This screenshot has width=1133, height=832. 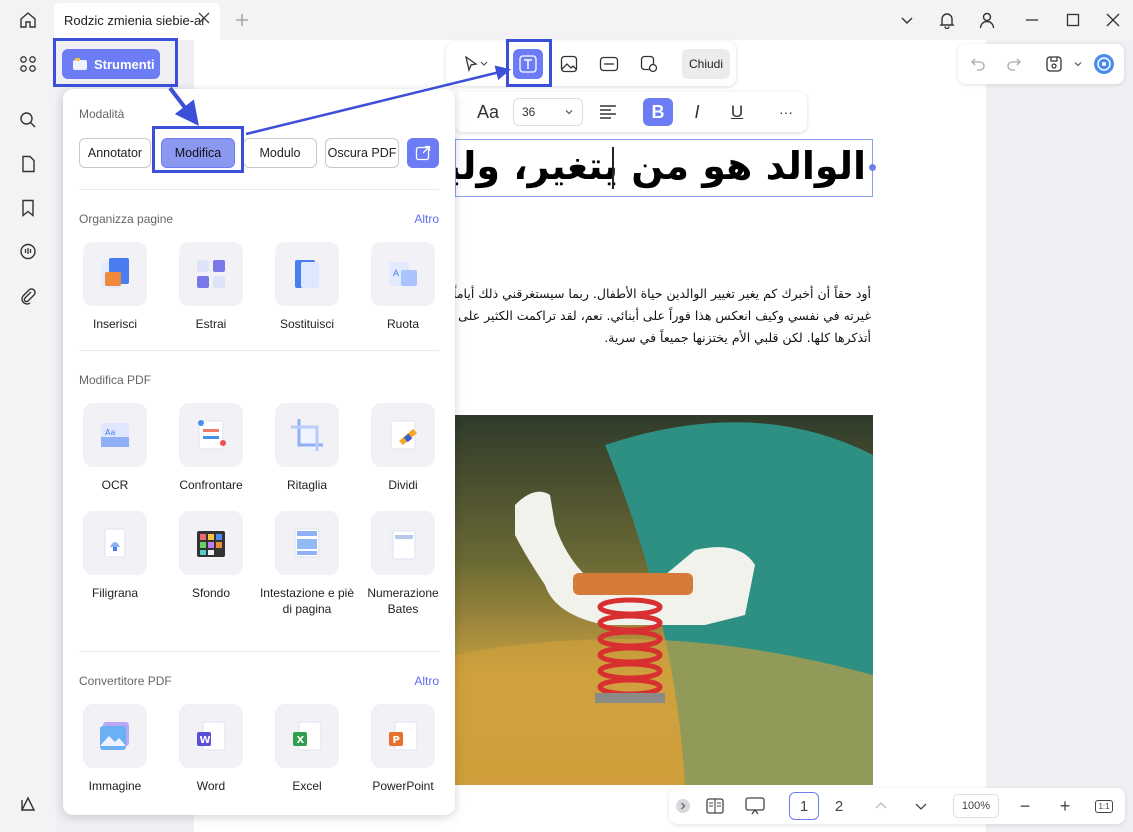 What do you see at coordinates (115, 435) in the screenshot?
I see `ocr-icon: Aa` at bounding box center [115, 435].